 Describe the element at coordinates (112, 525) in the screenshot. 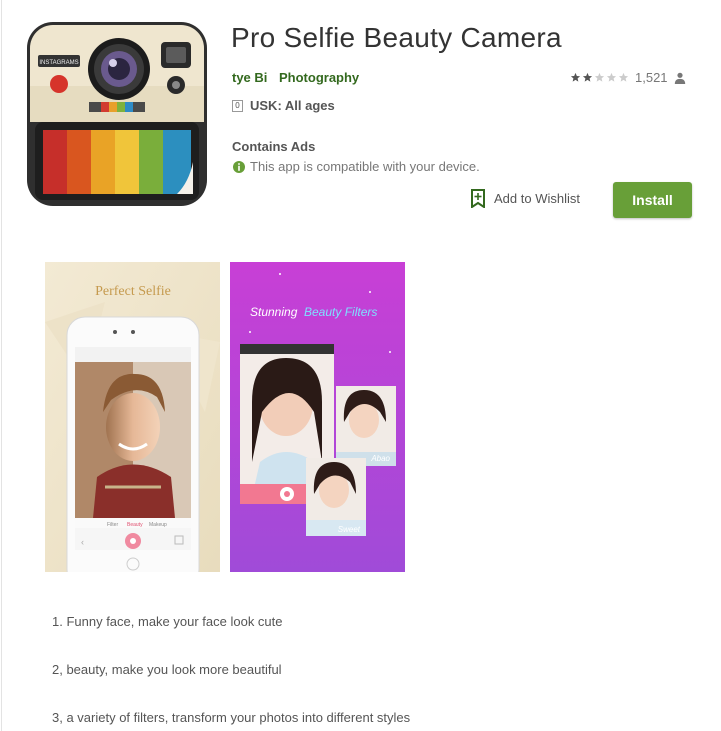

I see `shot1-tab-filter: Filter` at that location.